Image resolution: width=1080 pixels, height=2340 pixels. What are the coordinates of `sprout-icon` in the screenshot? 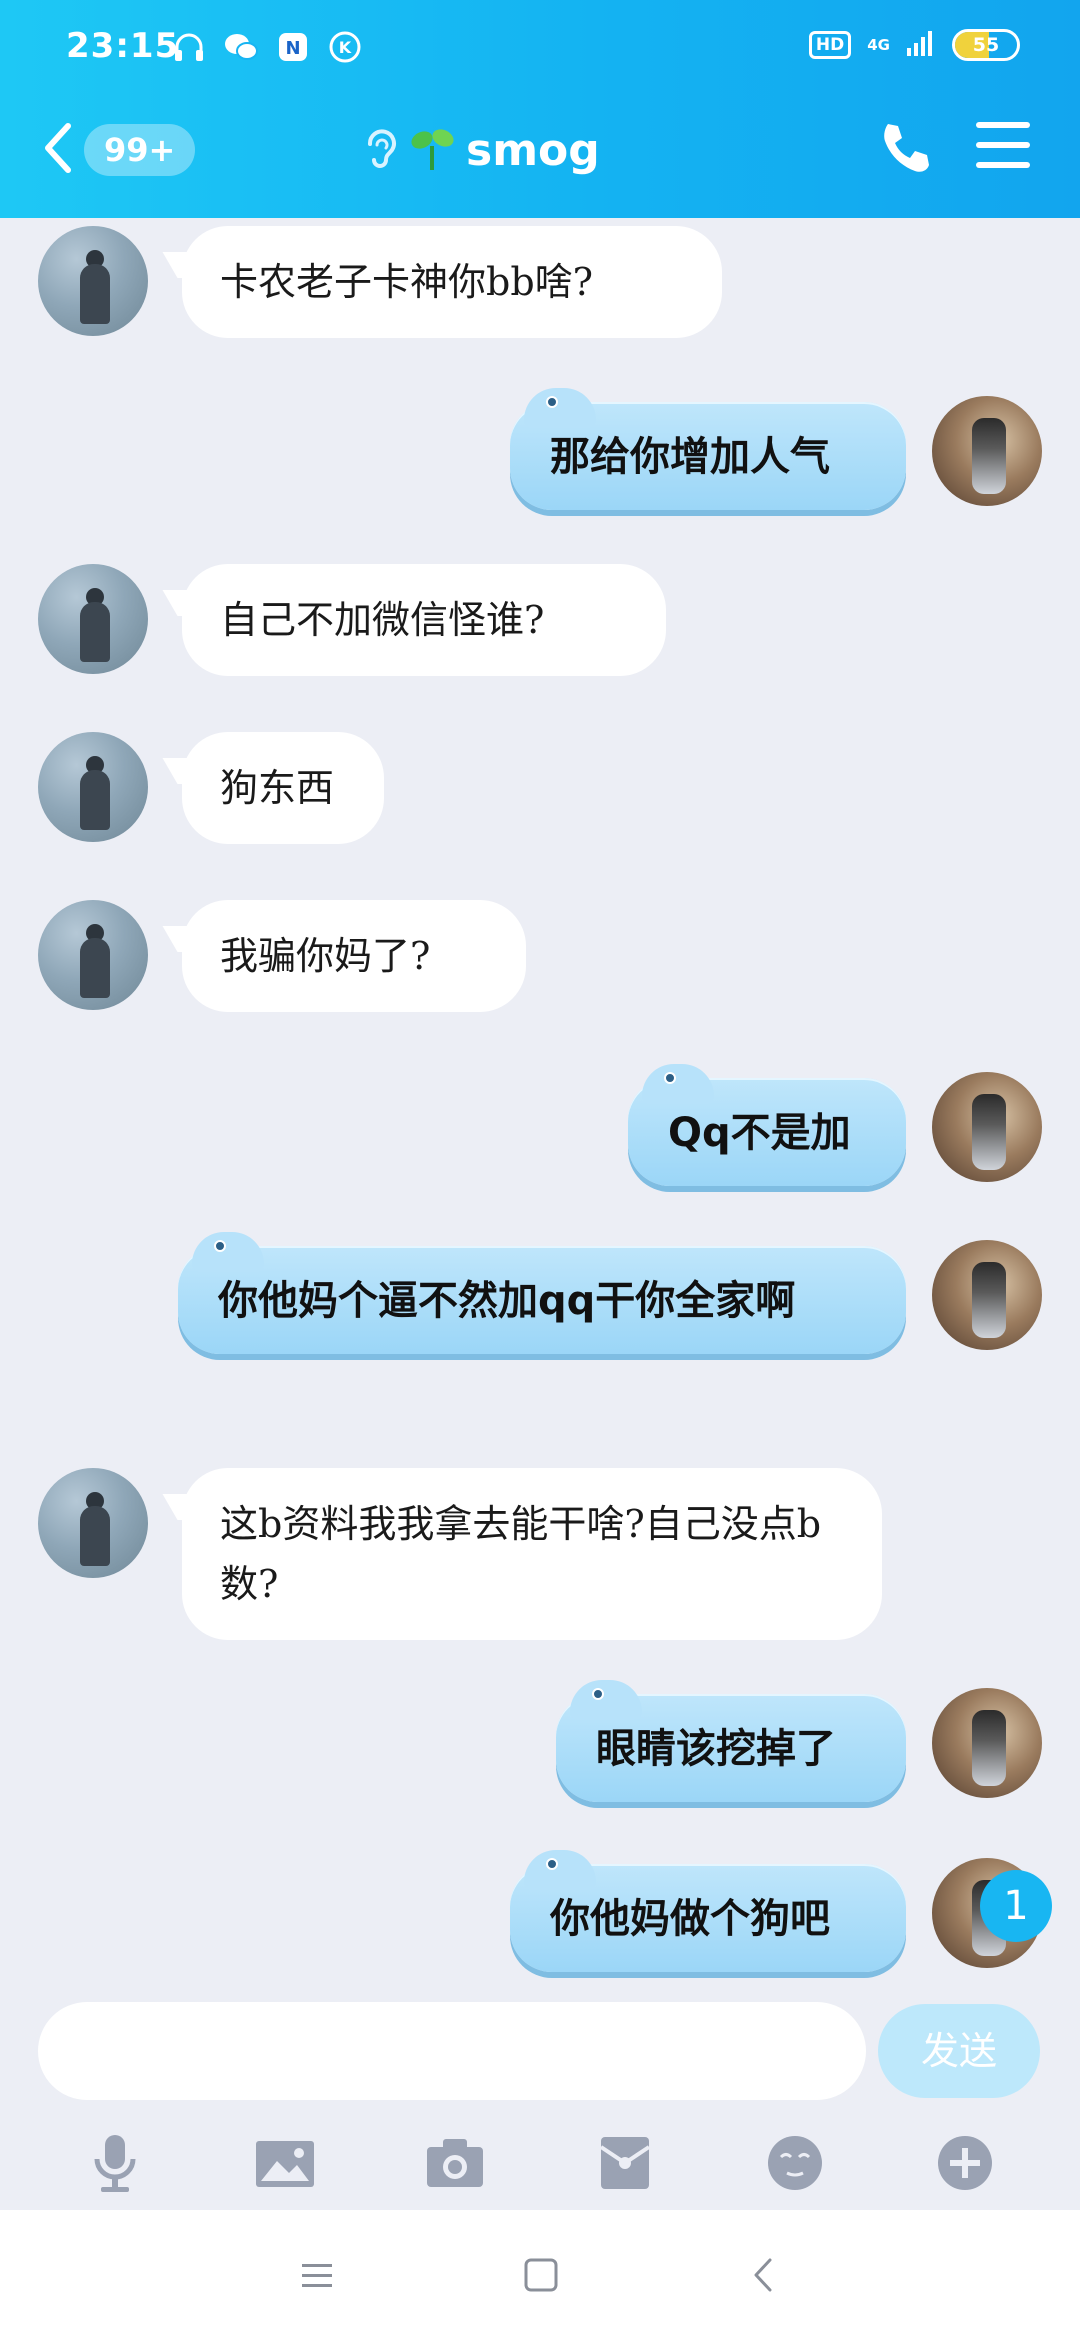 It's located at (433, 150).